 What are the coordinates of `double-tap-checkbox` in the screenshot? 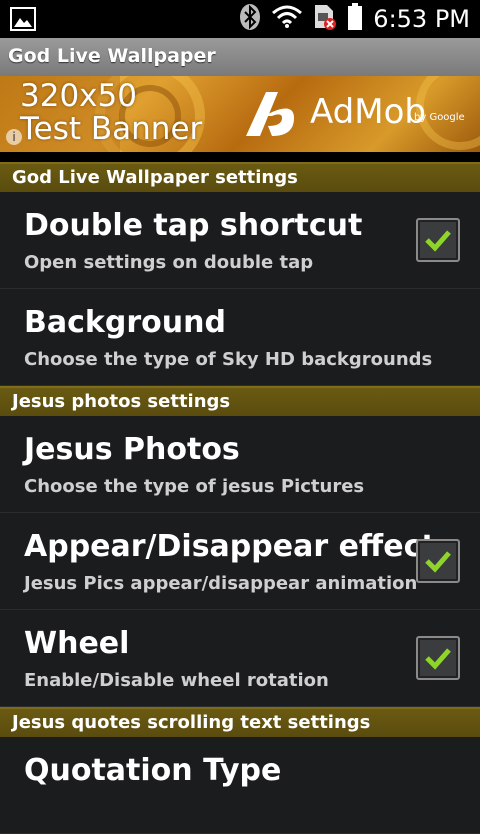 It's located at (438, 240).